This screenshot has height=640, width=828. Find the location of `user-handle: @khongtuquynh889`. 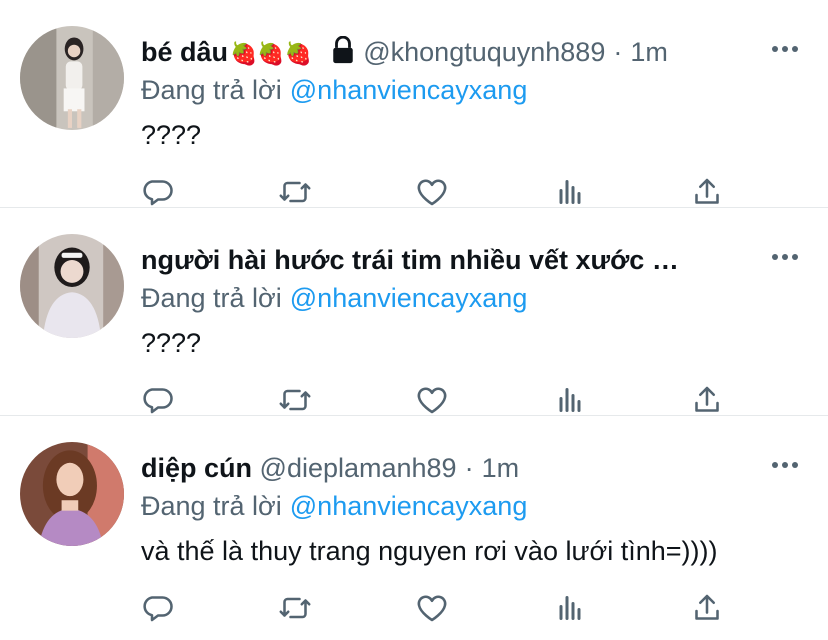

user-handle: @khongtuquynh889 is located at coordinates (484, 52).